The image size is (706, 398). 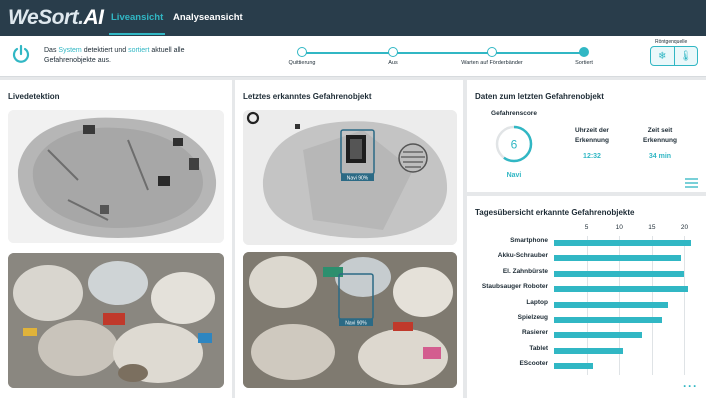 What do you see at coordinates (652, 227) in the screenshot?
I see `chart-tick-label: 15` at bounding box center [652, 227].